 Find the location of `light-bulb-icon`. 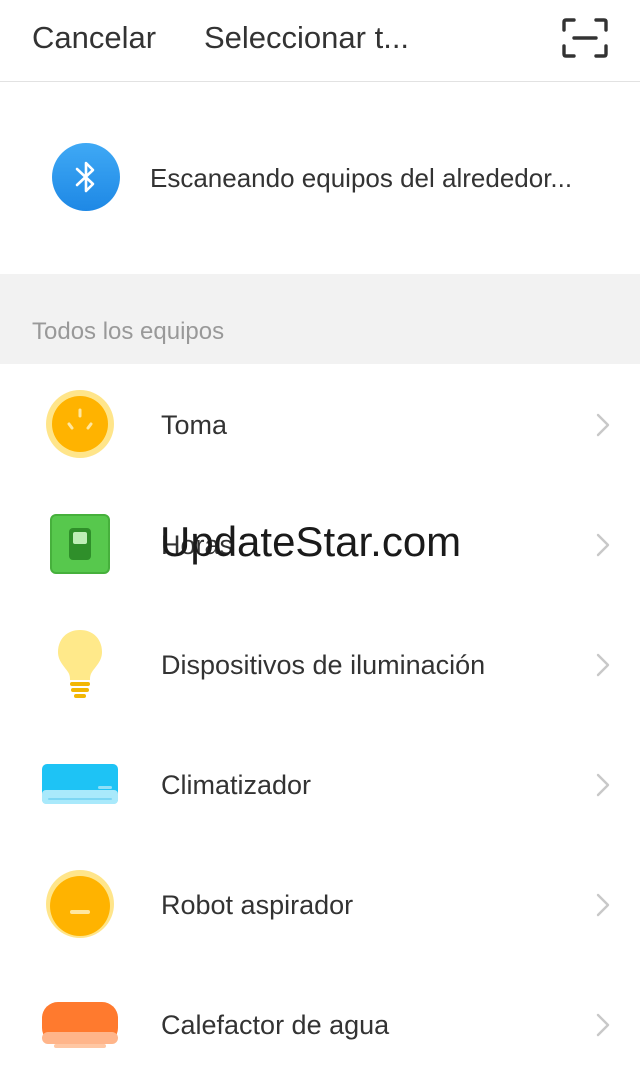

light-bulb-icon is located at coordinates (80, 664).